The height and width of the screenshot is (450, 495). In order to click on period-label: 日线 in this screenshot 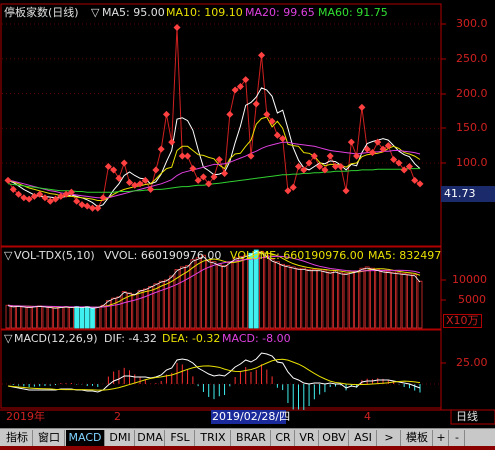, I will do `click(467, 417)`.